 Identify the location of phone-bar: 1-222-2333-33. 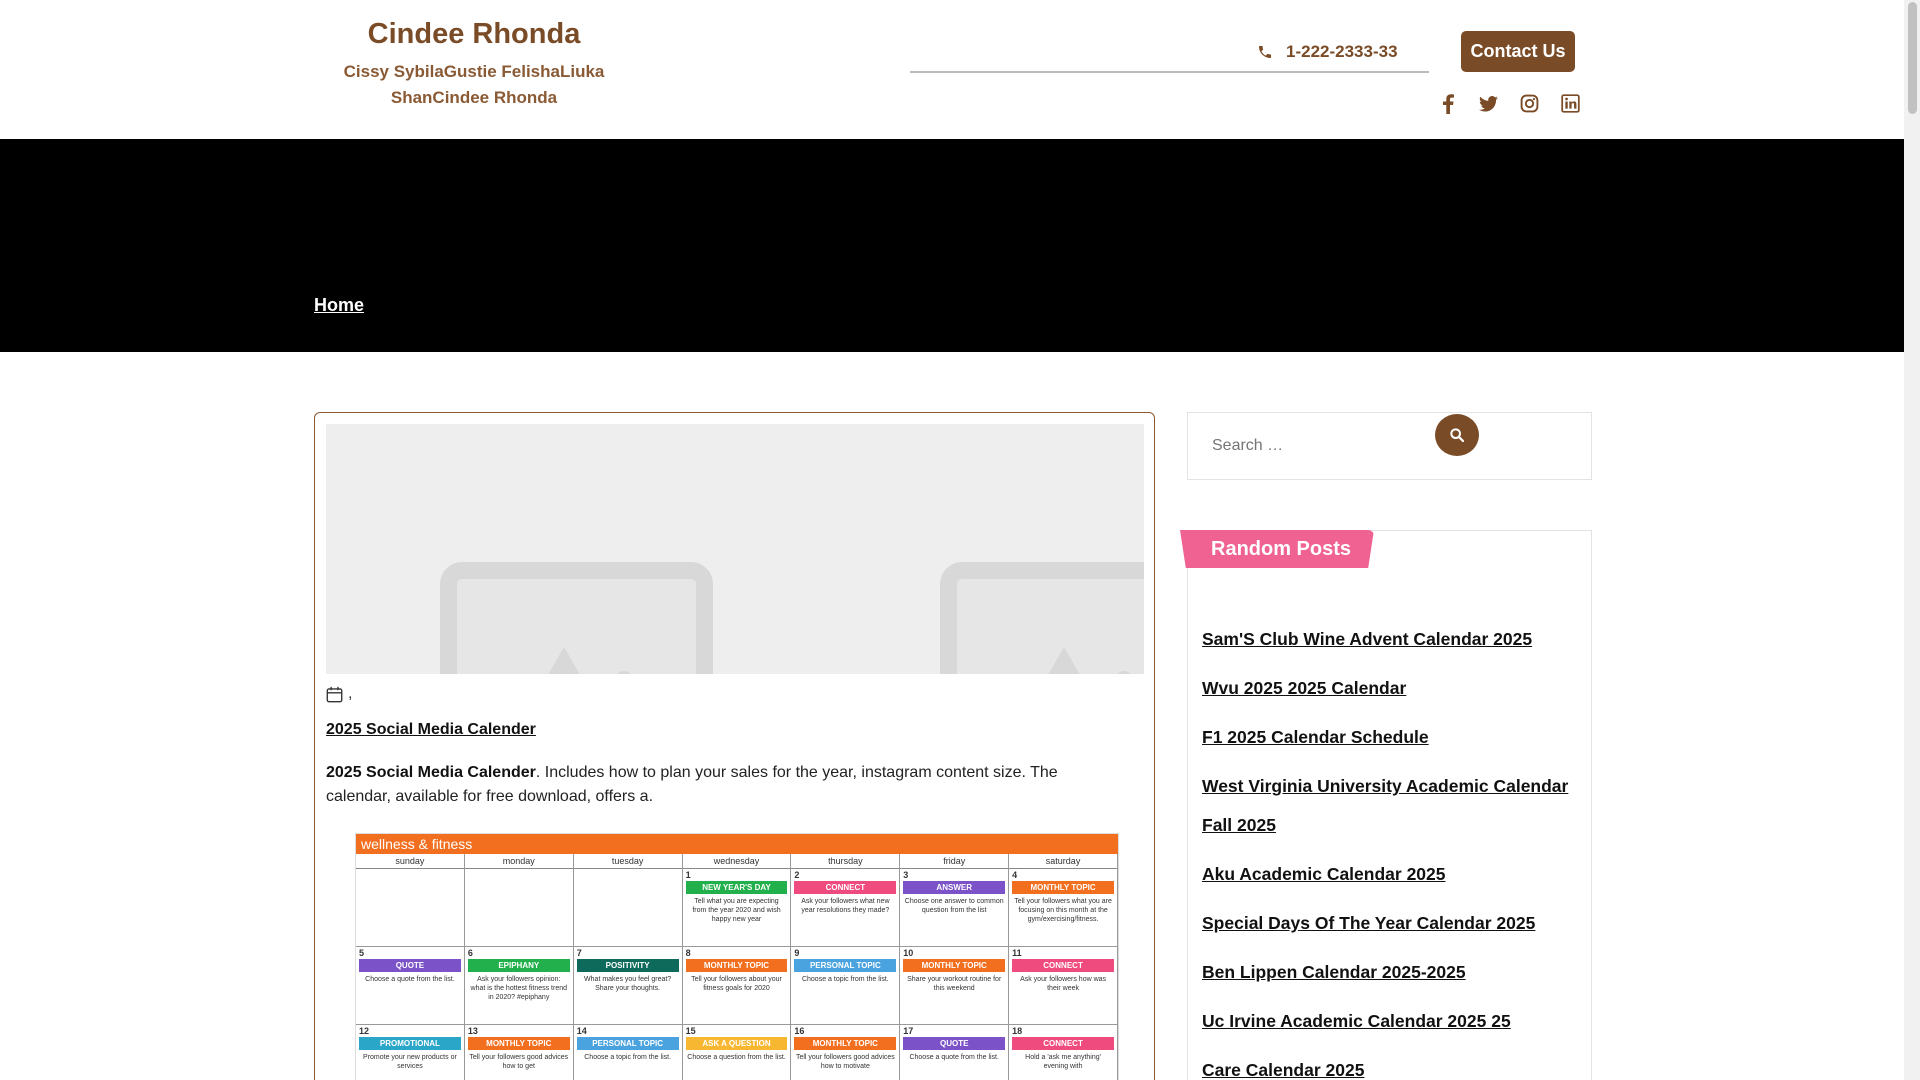
(1169, 55).